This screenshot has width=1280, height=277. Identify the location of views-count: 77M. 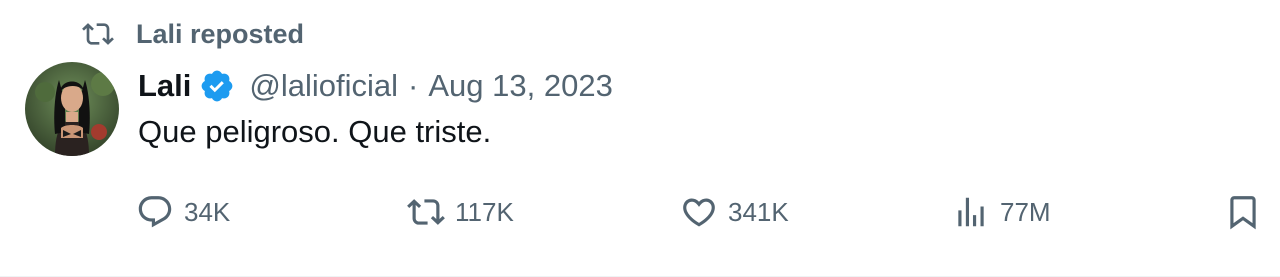
(1025, 211).